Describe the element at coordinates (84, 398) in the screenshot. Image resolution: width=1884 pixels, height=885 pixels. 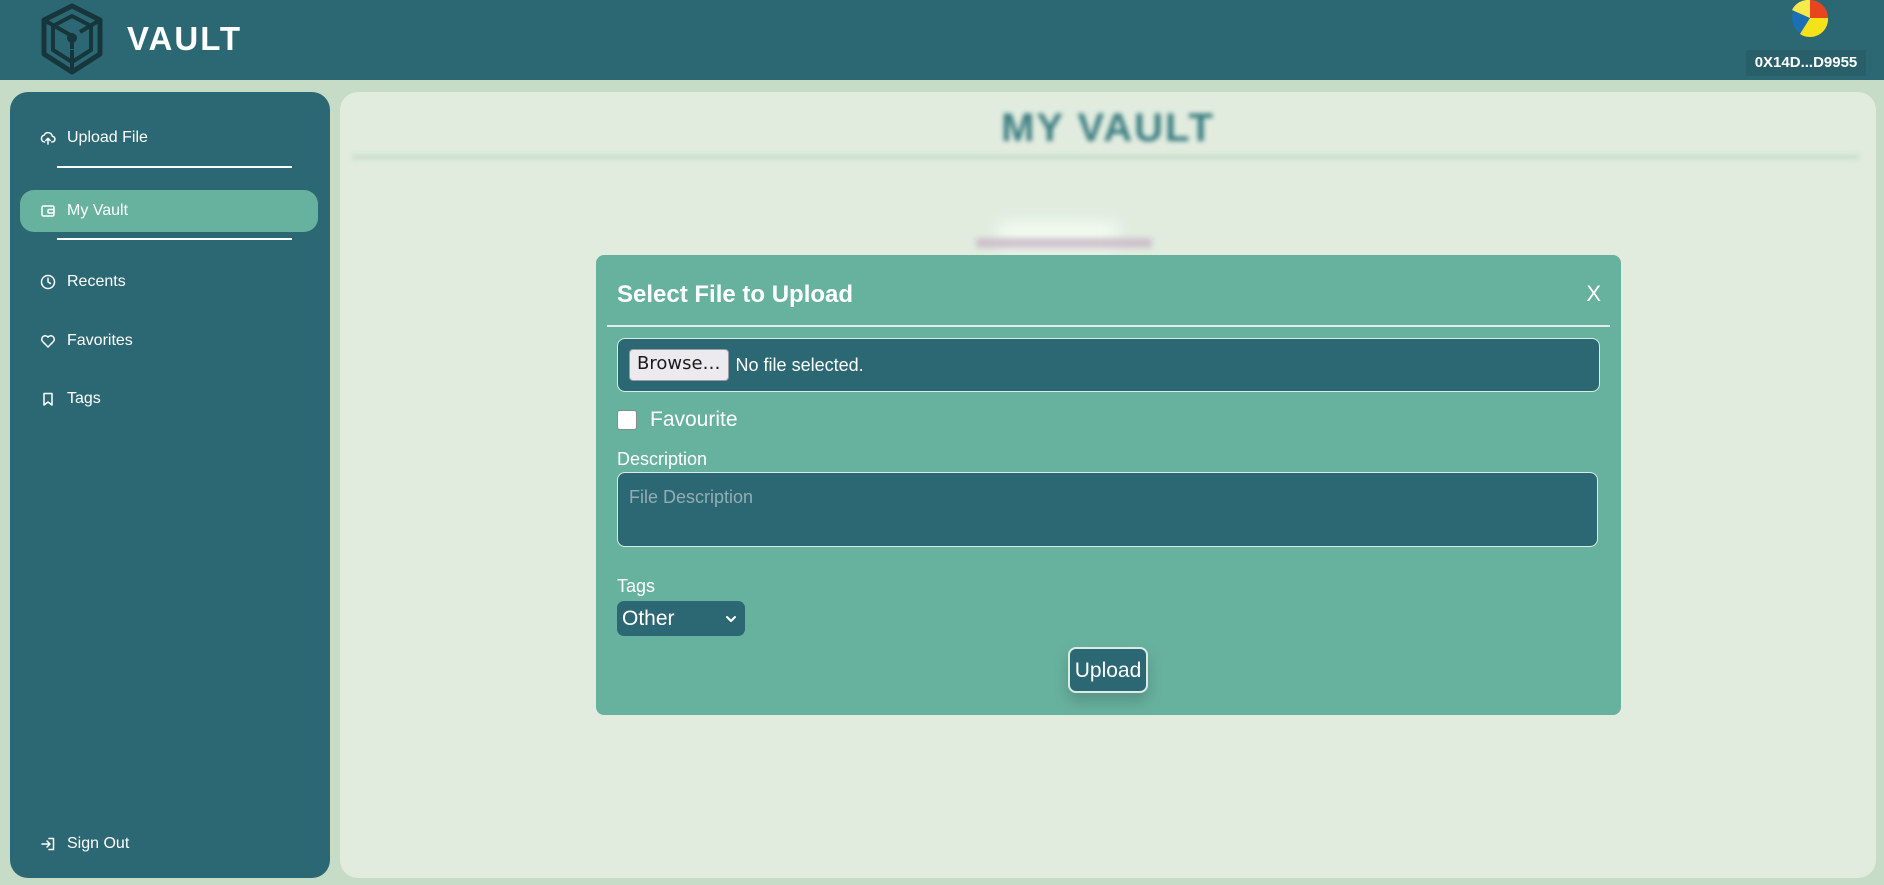
I see `sidebar-item-label: Tags` at that location.